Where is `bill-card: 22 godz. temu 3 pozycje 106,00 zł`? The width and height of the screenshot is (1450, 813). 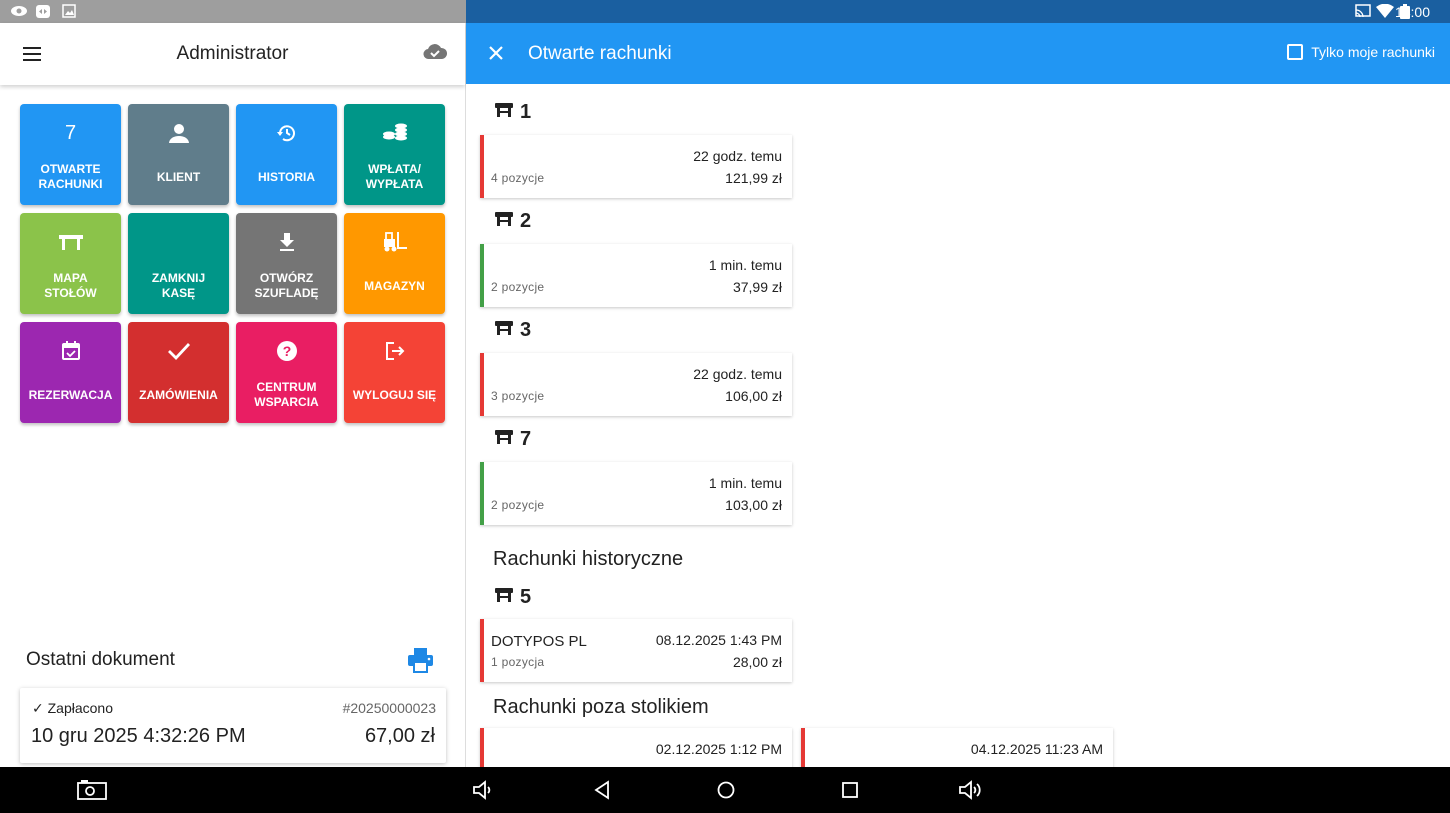 bill-card: 22 godz. temu 3 pozycje 106,00 zł is located at coordinates (636, 384).